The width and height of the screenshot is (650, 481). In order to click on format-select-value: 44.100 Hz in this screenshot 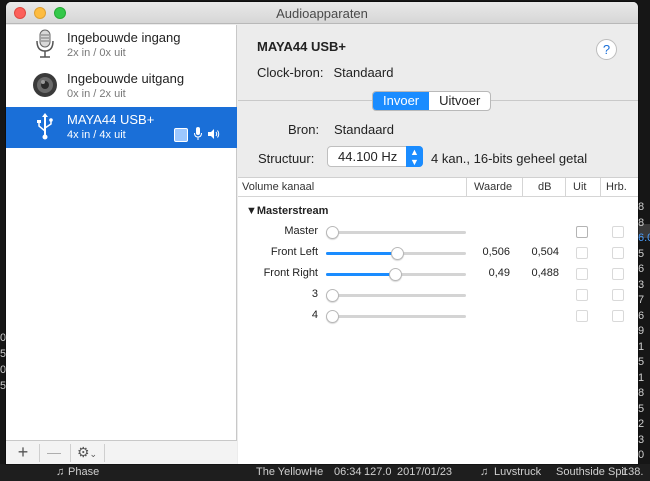, I will do `click(368, 156)`.